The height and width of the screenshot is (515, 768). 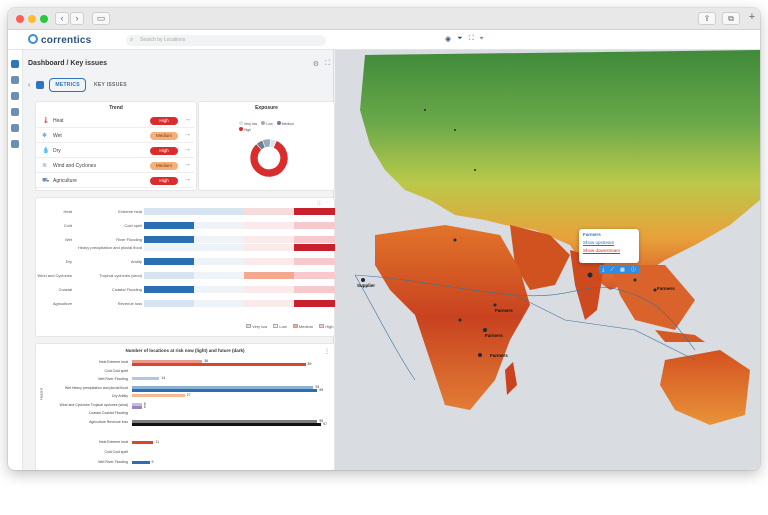 What do you see at coordinates (32, 19) in the screenshot?
I see `minimize-window-icon` at bounding box center [32, 19].